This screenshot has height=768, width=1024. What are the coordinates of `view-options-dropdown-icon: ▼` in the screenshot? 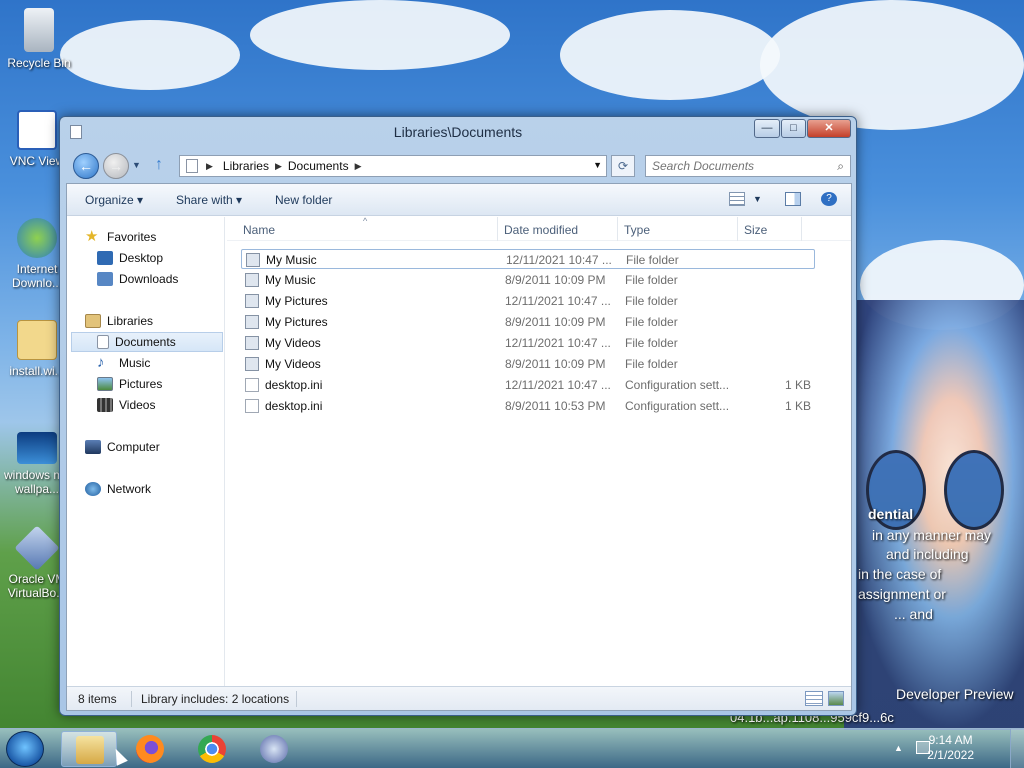 It's located at (757, 199).